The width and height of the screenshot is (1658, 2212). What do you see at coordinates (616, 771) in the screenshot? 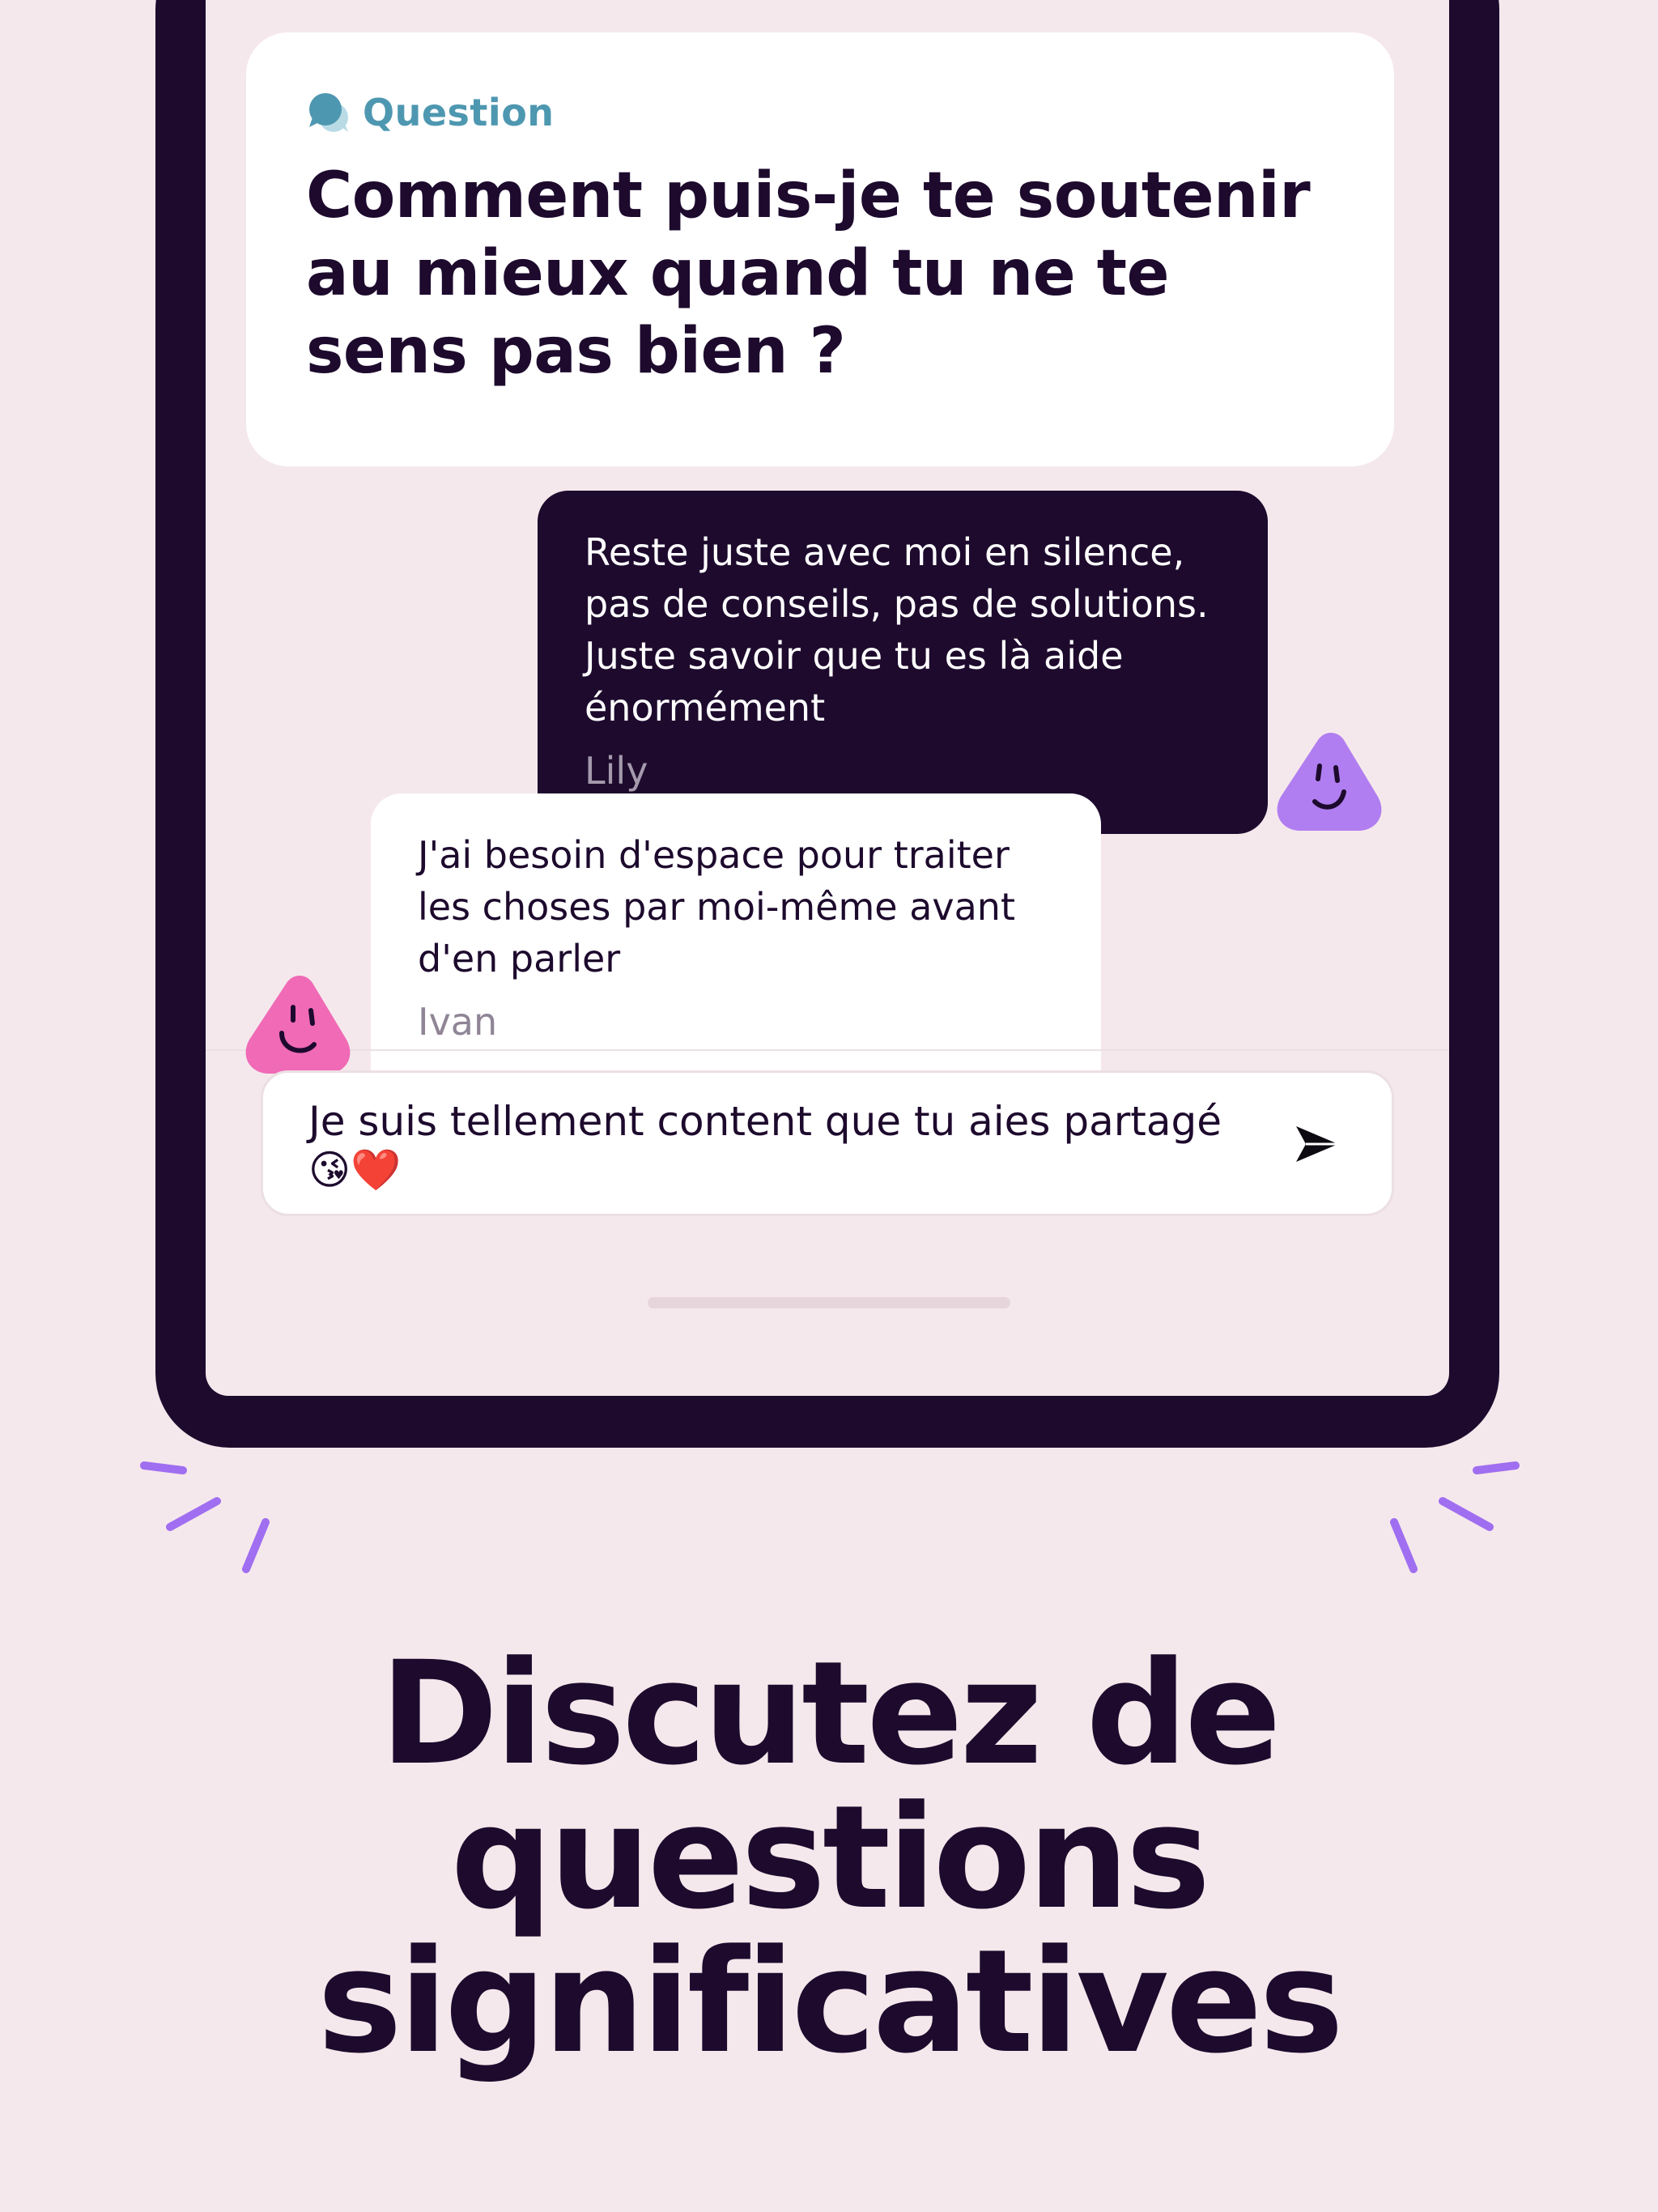
I see `message-author: Lily` at bounding box center [616, 771].